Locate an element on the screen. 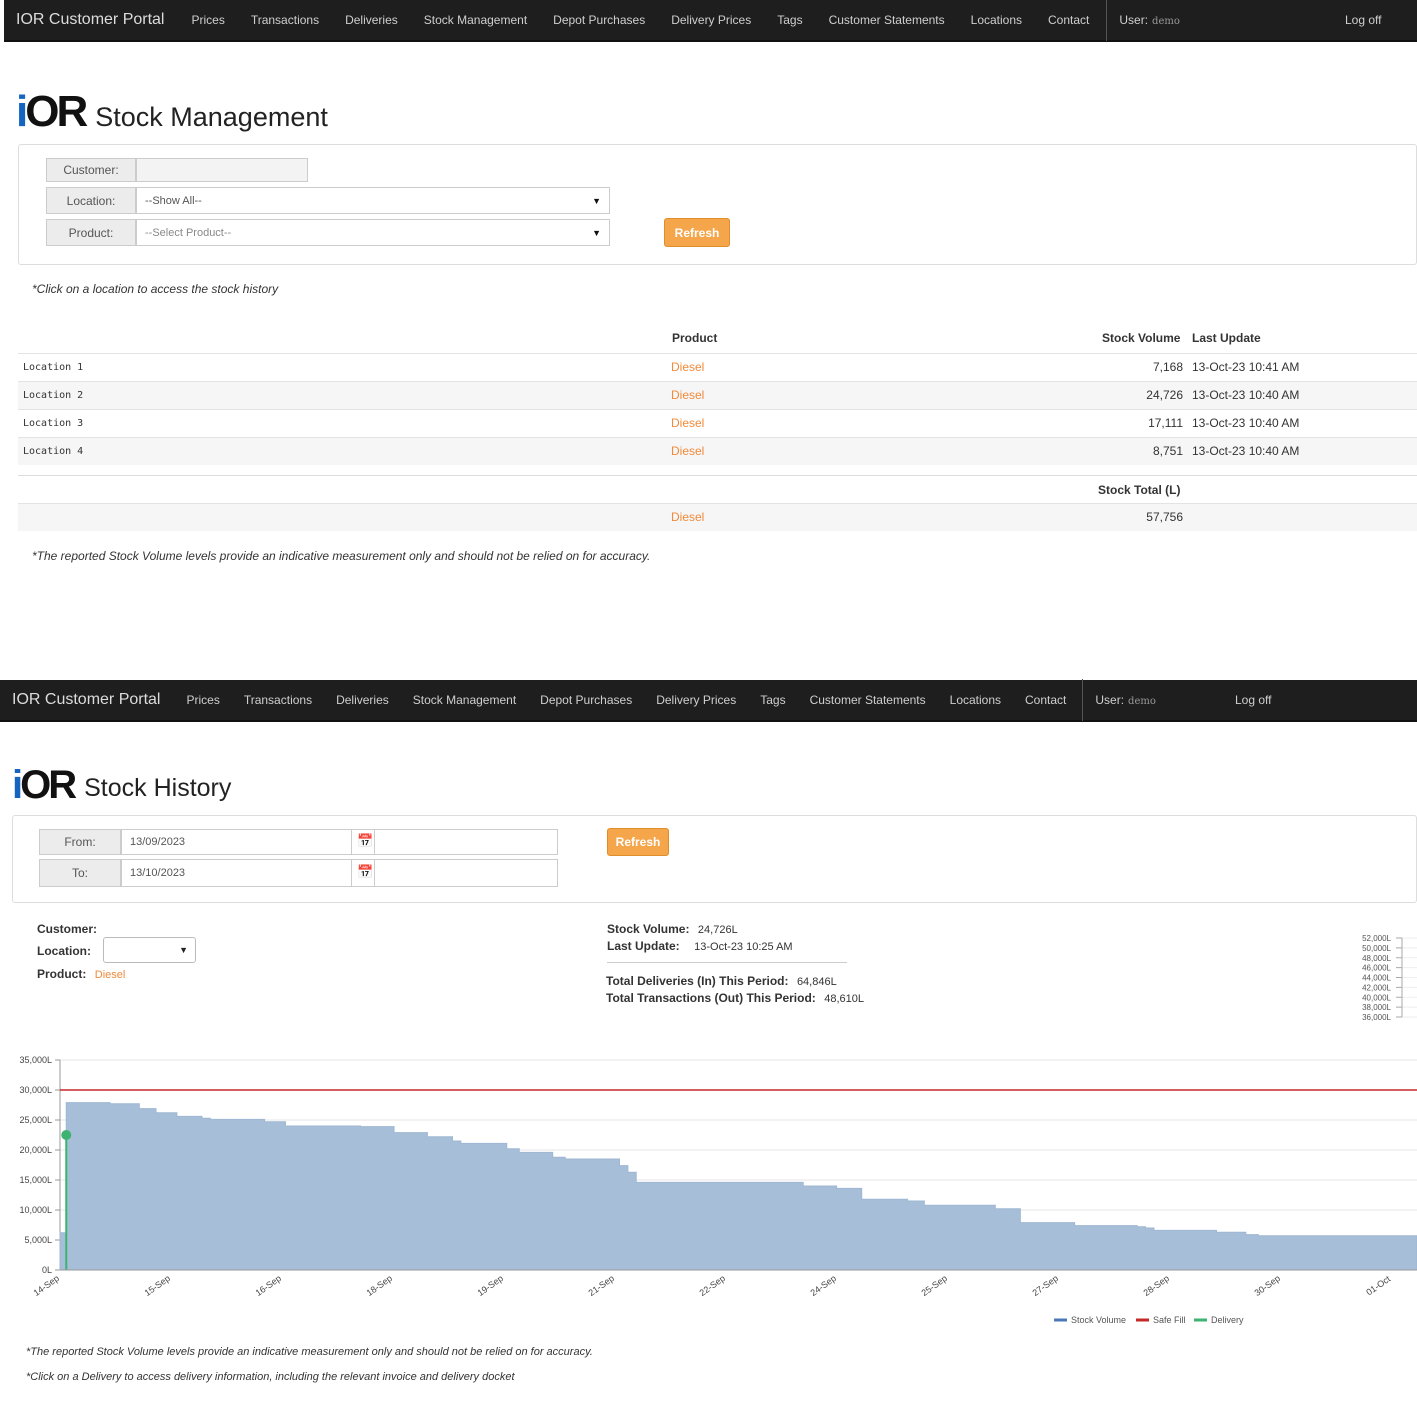  mini-y-tick-label: 48,000L is located at coordinates (1376, 958).